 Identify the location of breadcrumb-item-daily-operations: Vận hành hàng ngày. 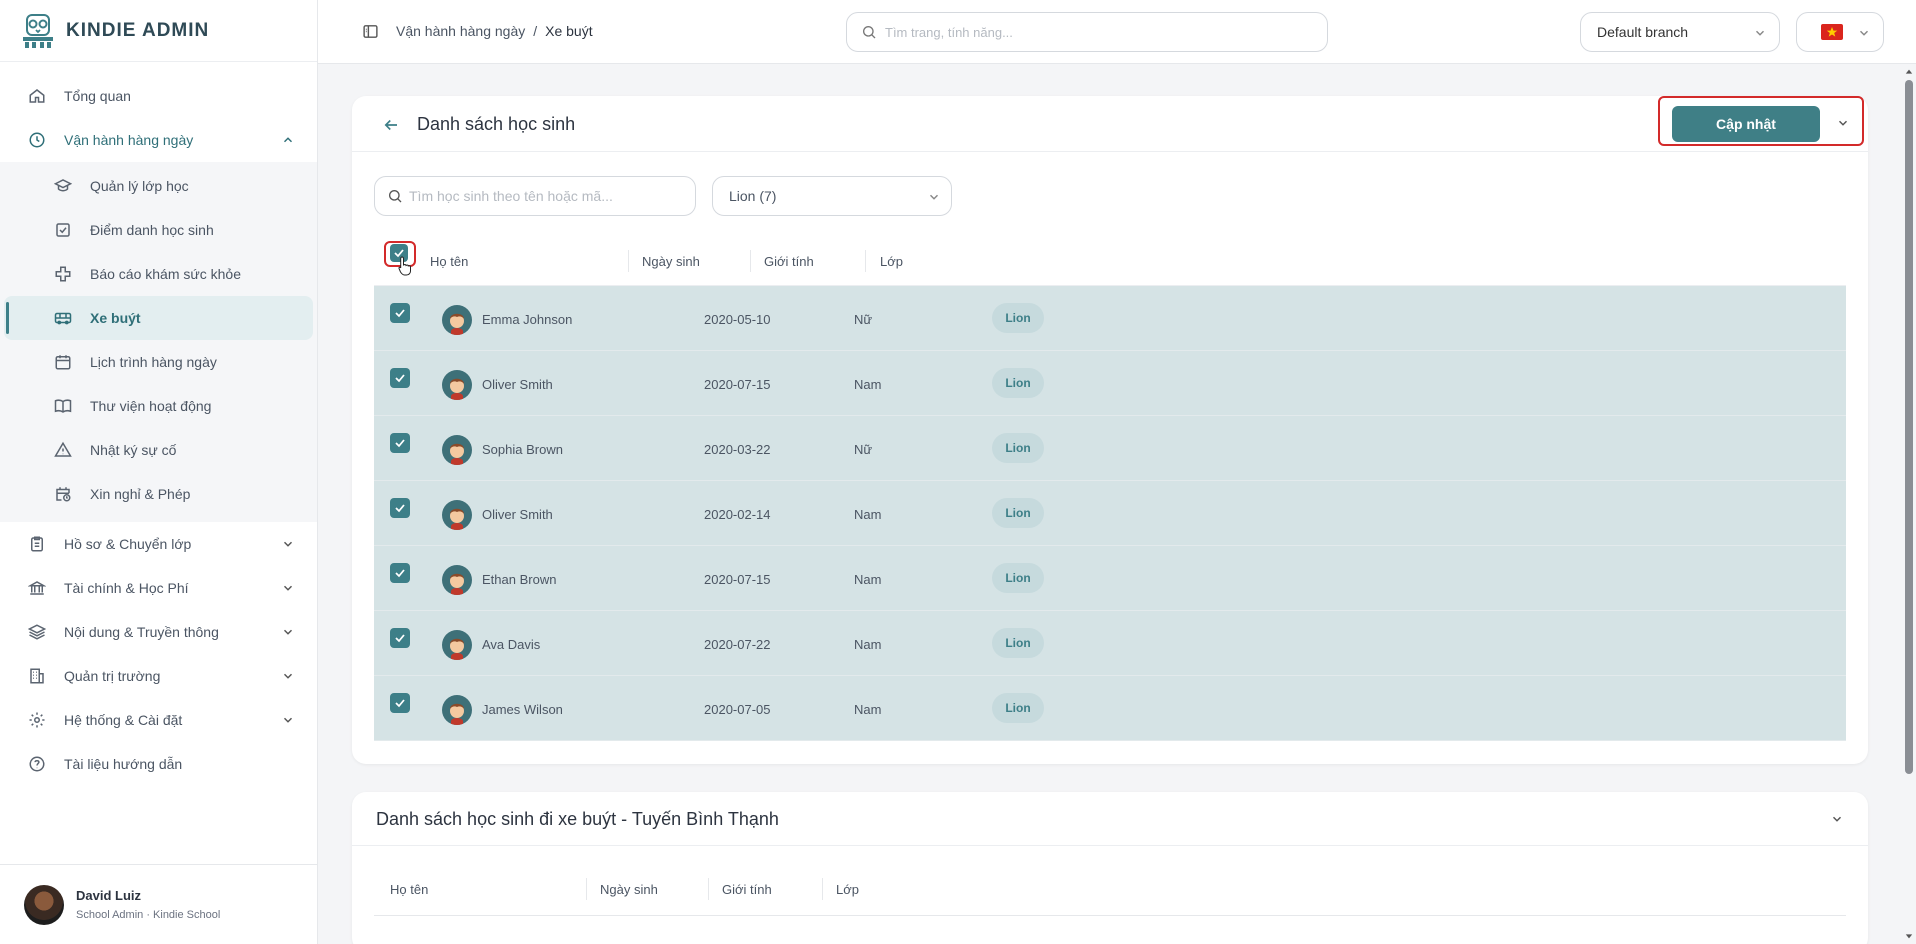
(460, 31).